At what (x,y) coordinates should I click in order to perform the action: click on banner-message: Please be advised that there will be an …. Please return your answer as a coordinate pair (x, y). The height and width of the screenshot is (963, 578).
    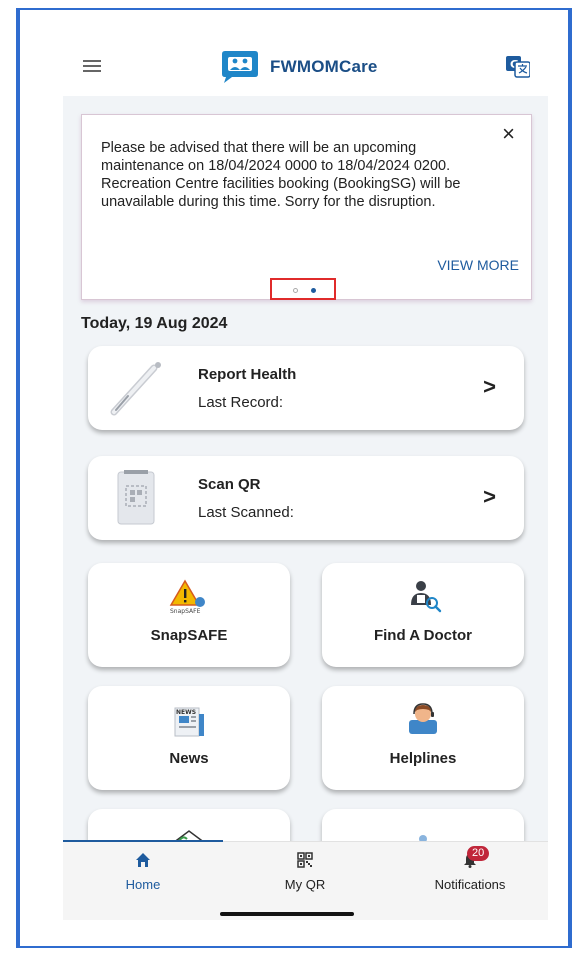
    Looking at the image, I should click on (281, 175).